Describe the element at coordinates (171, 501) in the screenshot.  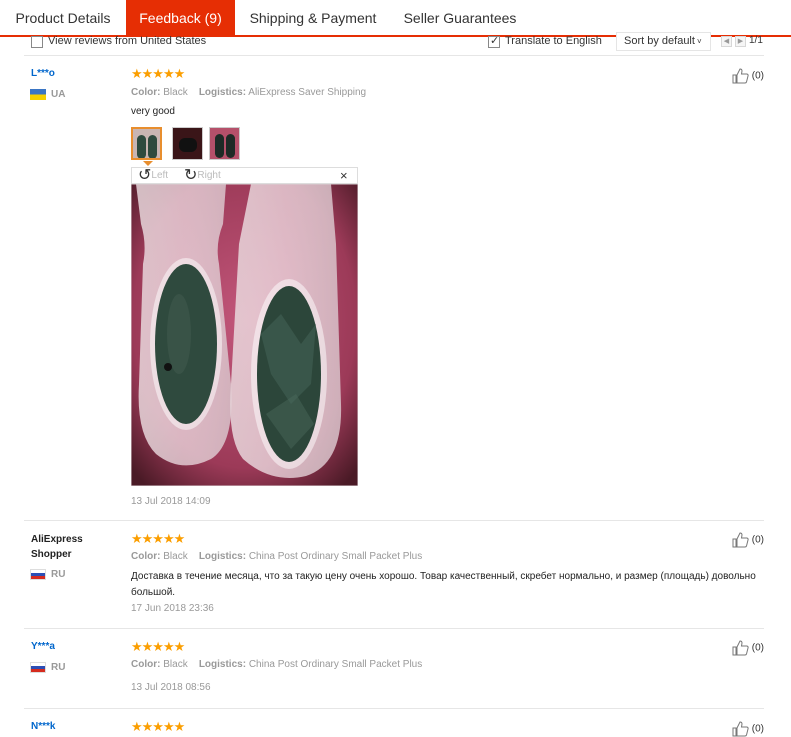
I see `review-date: 13 Jul 2018 14:09` at that location.